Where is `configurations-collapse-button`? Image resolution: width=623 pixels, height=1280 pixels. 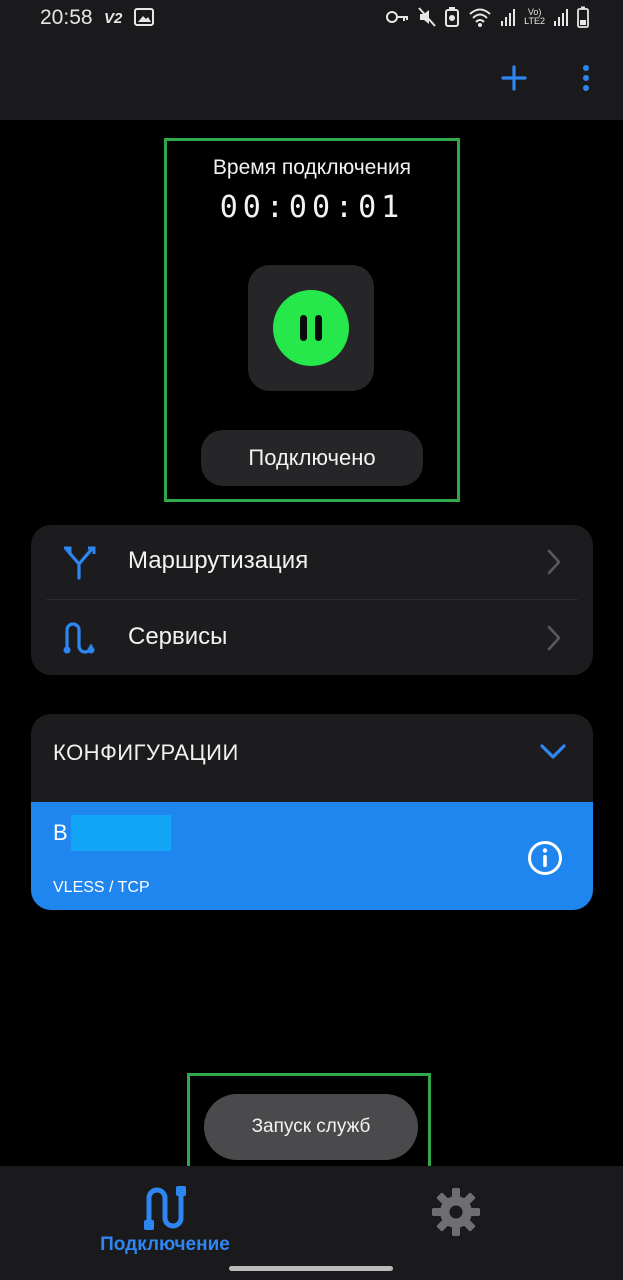 configurations-collapse-button is located at coordinates (553, 752).